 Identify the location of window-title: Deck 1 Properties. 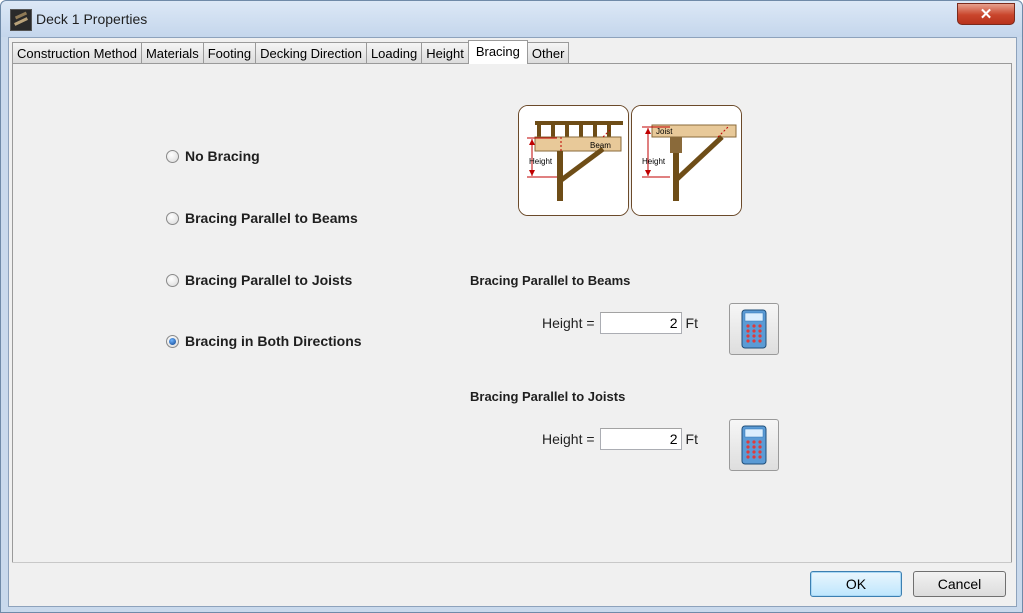
(92, 19).